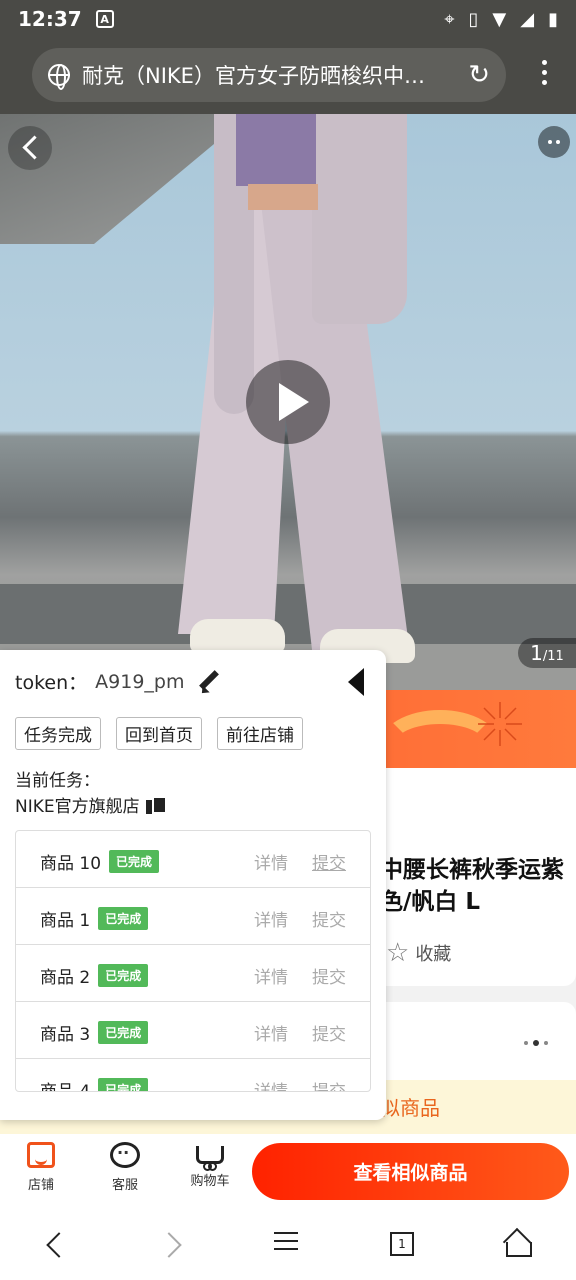 This screenshot has height=1280, width=576. I want to click on vibrate-icon: ▯, so click(473, 19).